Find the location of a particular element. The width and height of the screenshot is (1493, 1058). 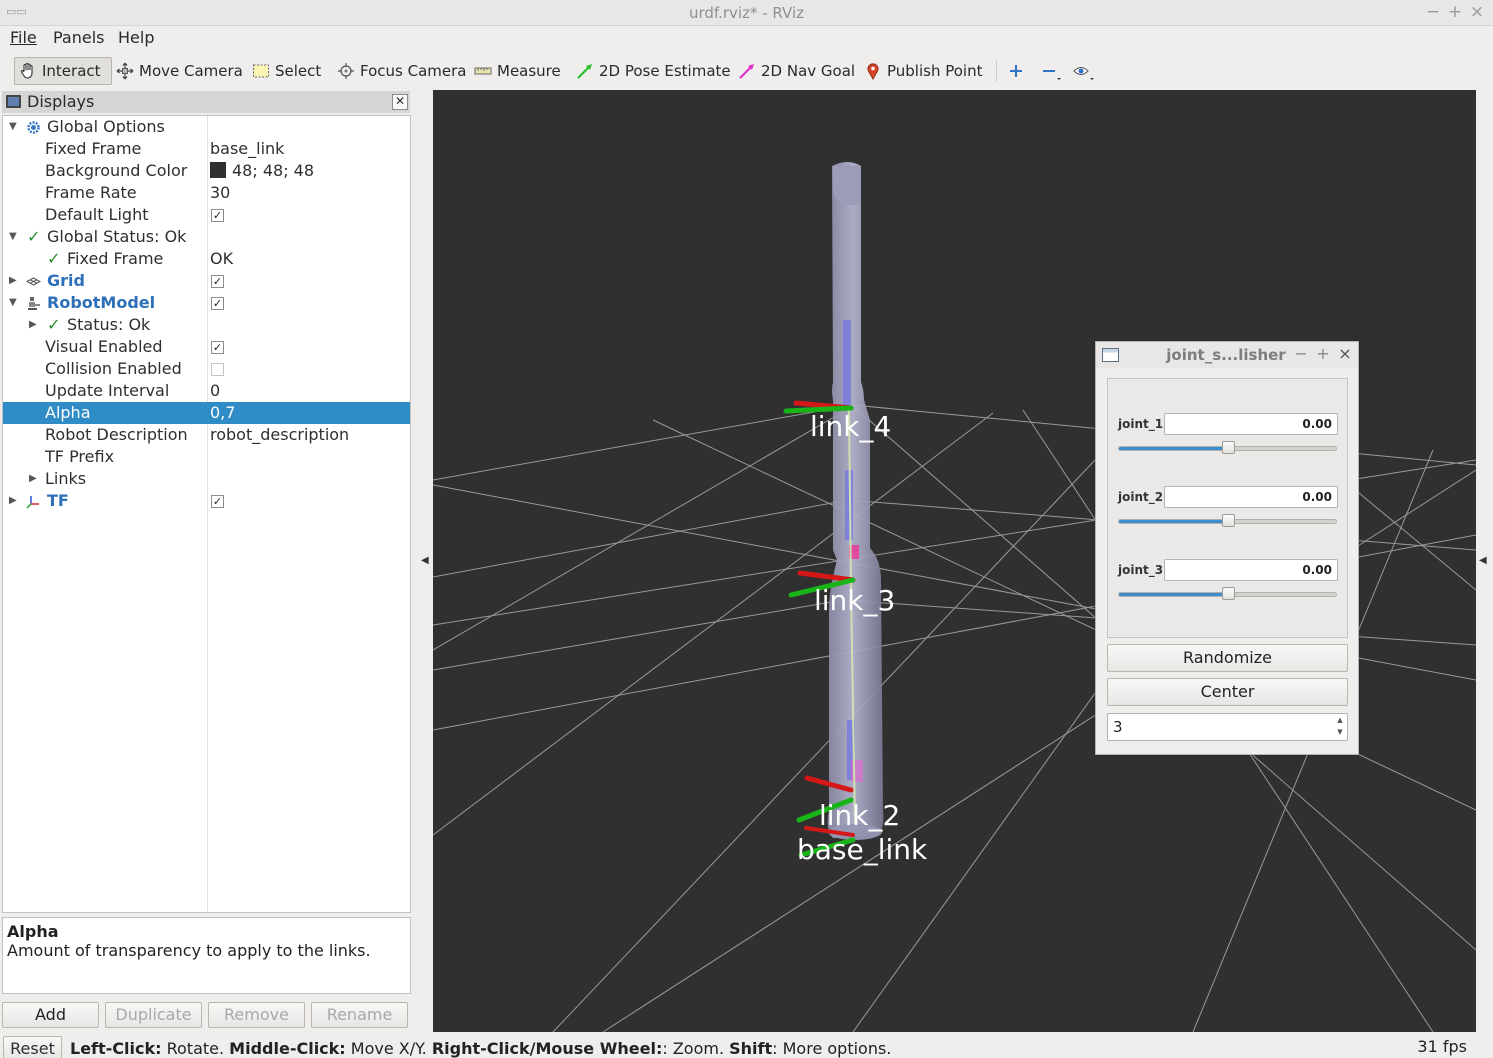

tree-row-grid: ▶ Grid ✓ is located at coordinates (206, 281).